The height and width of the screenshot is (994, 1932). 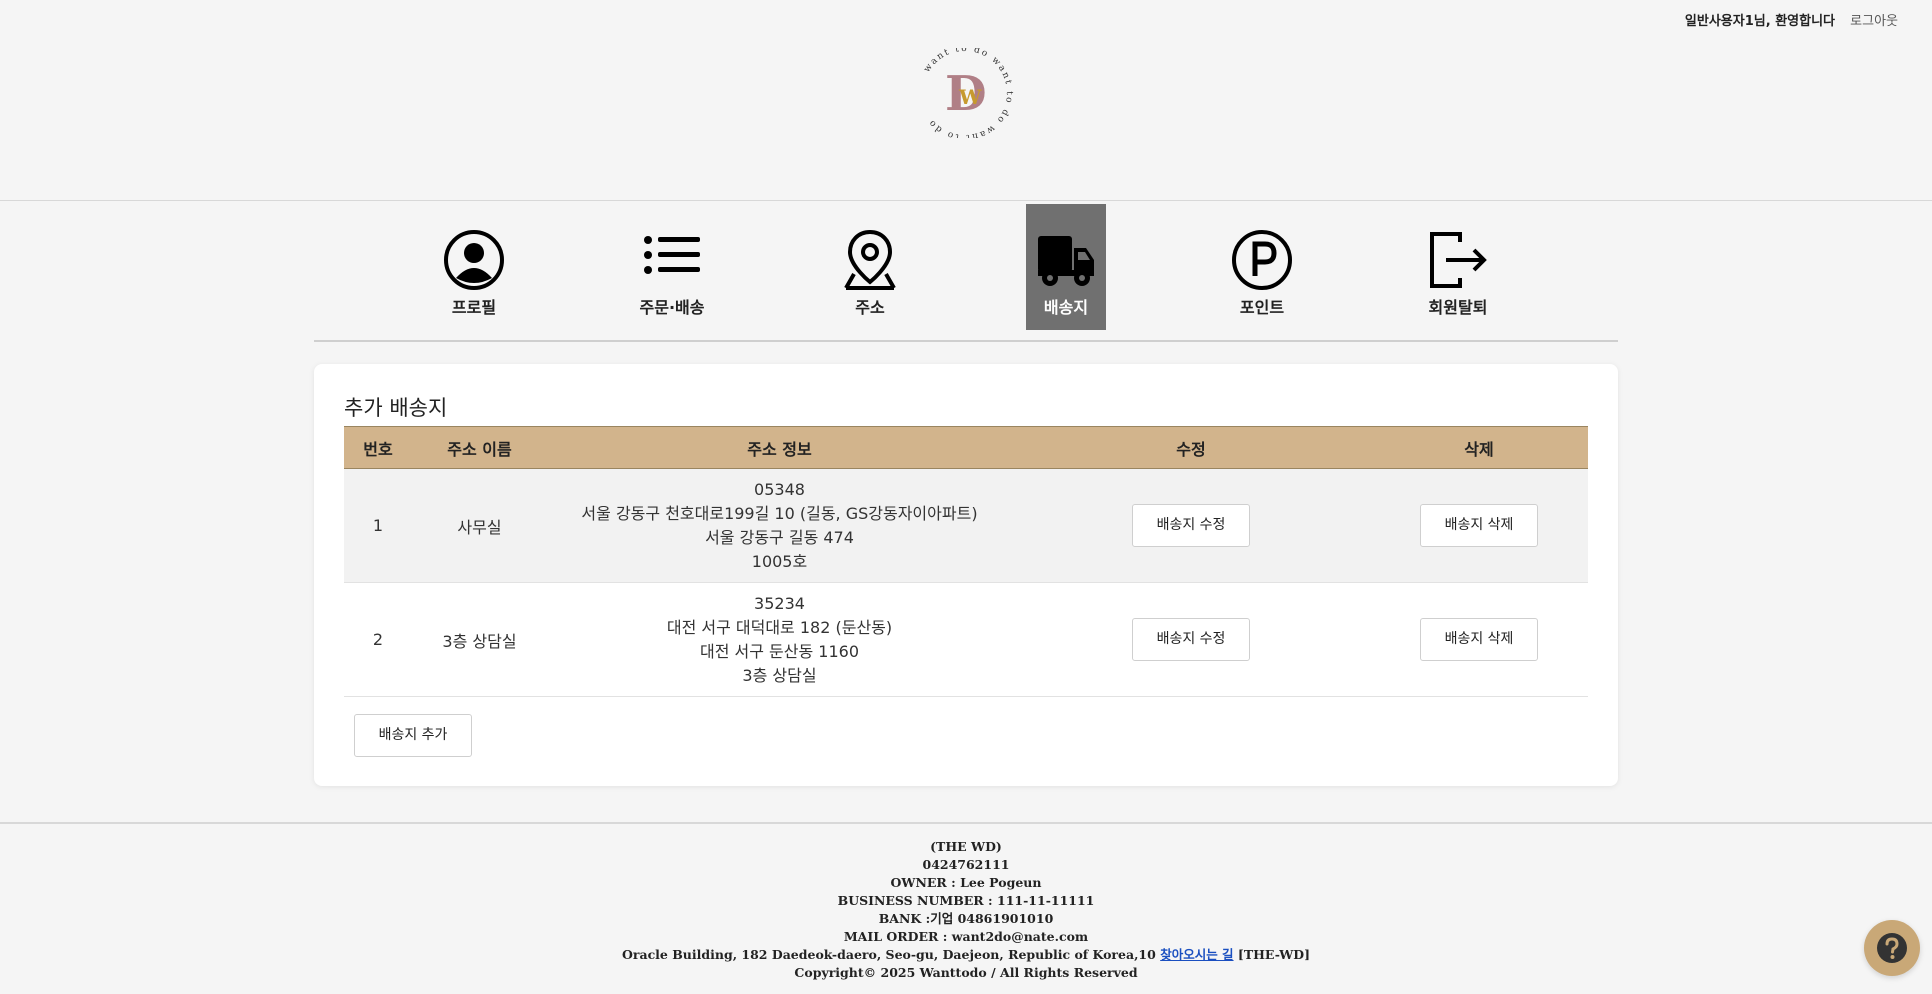 What do you see at coordinates (966, 823) in the screenshot?
I see `footer-divider` at bounding box center [966, 823].